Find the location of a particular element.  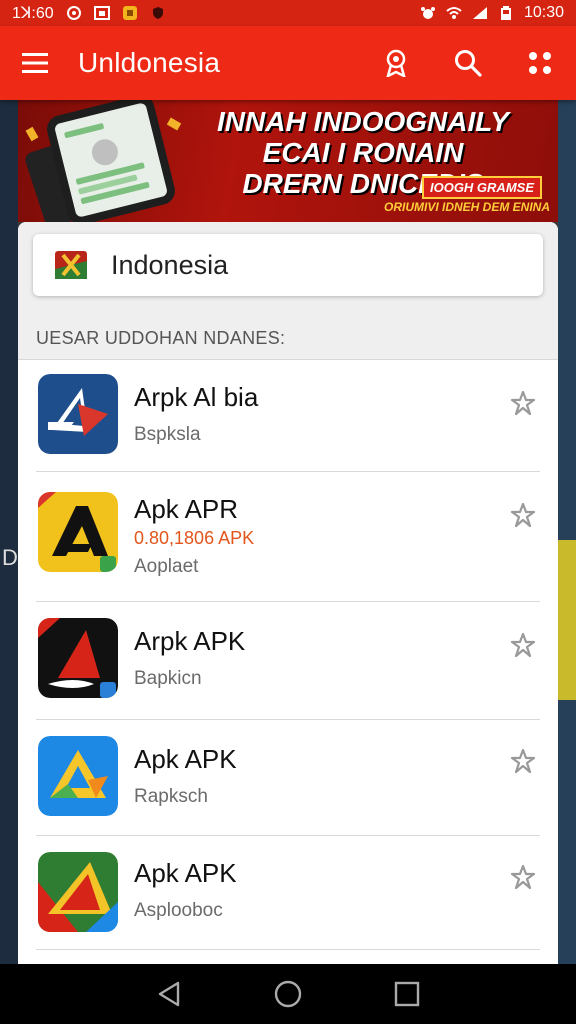

home-icon is located at coordinates (288, 994).